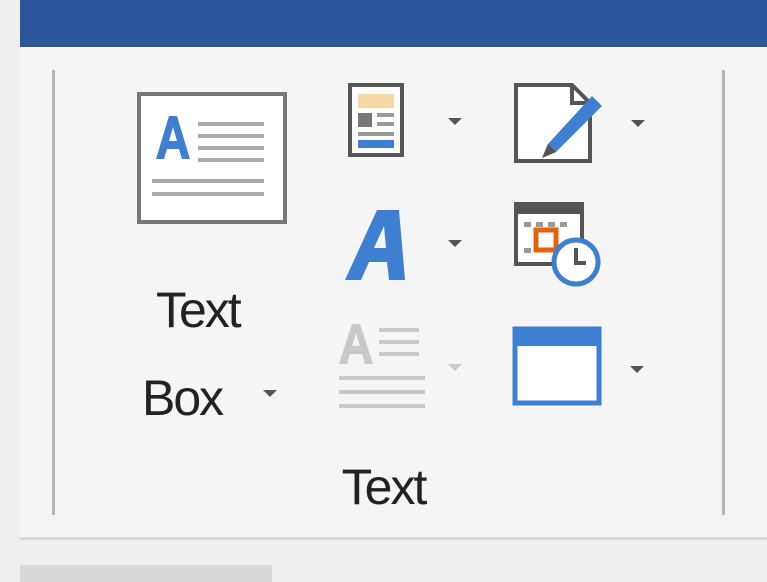 The width and height of the screenshot is (767, 582). What do you see at coordinates (410, 243) in the screenshot?
I see `wordart-button` at bounding box center [410, 243].